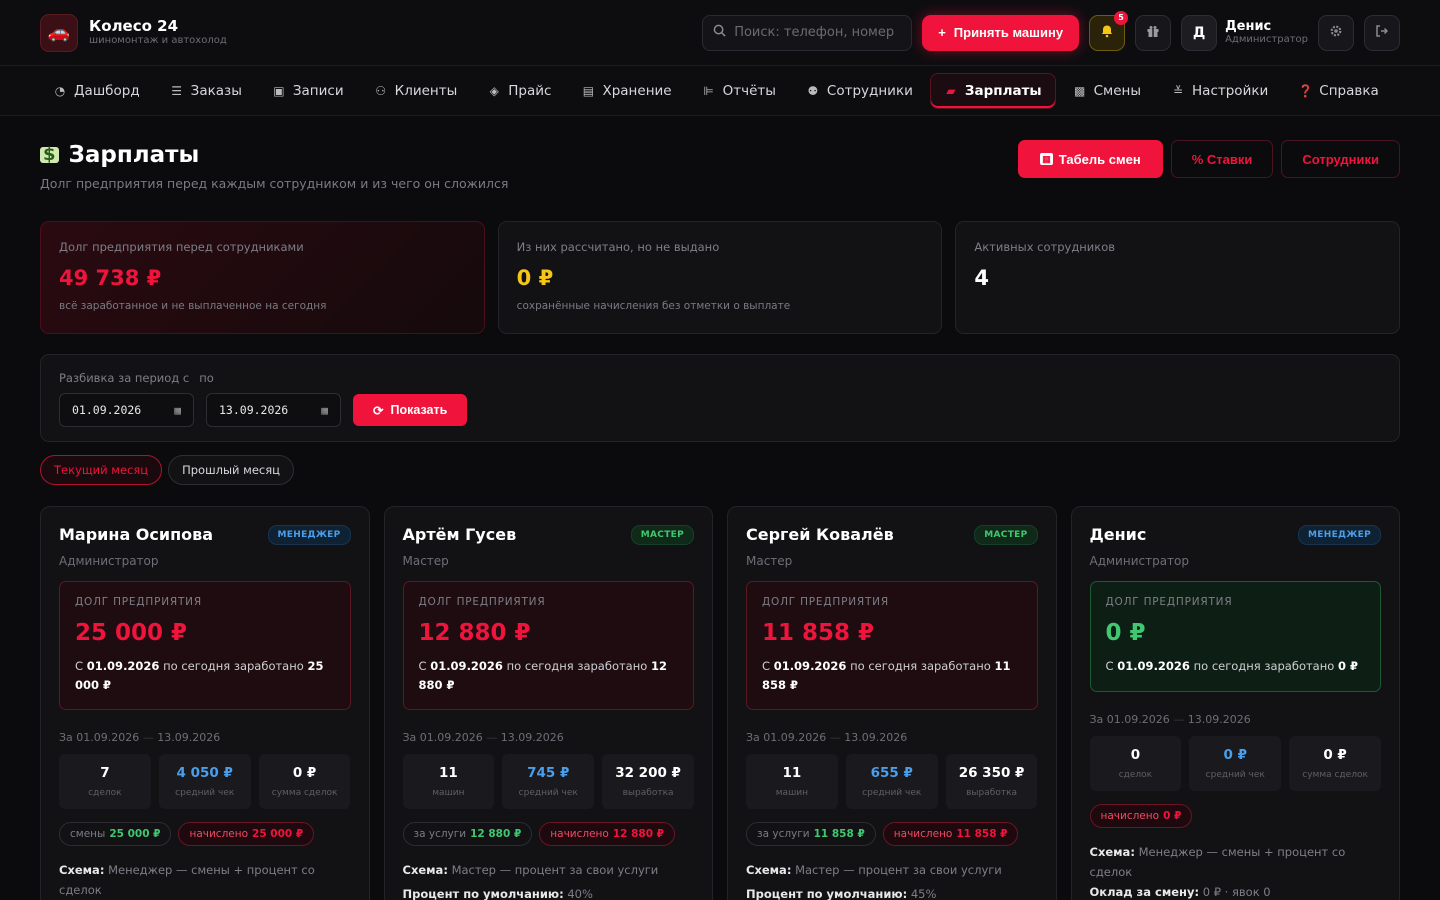  What do you see at coordinates (416, 91) in the screenshot?
I see `nav-item-clients: ⚇ Клиенты` at bounding box center [416, 91].